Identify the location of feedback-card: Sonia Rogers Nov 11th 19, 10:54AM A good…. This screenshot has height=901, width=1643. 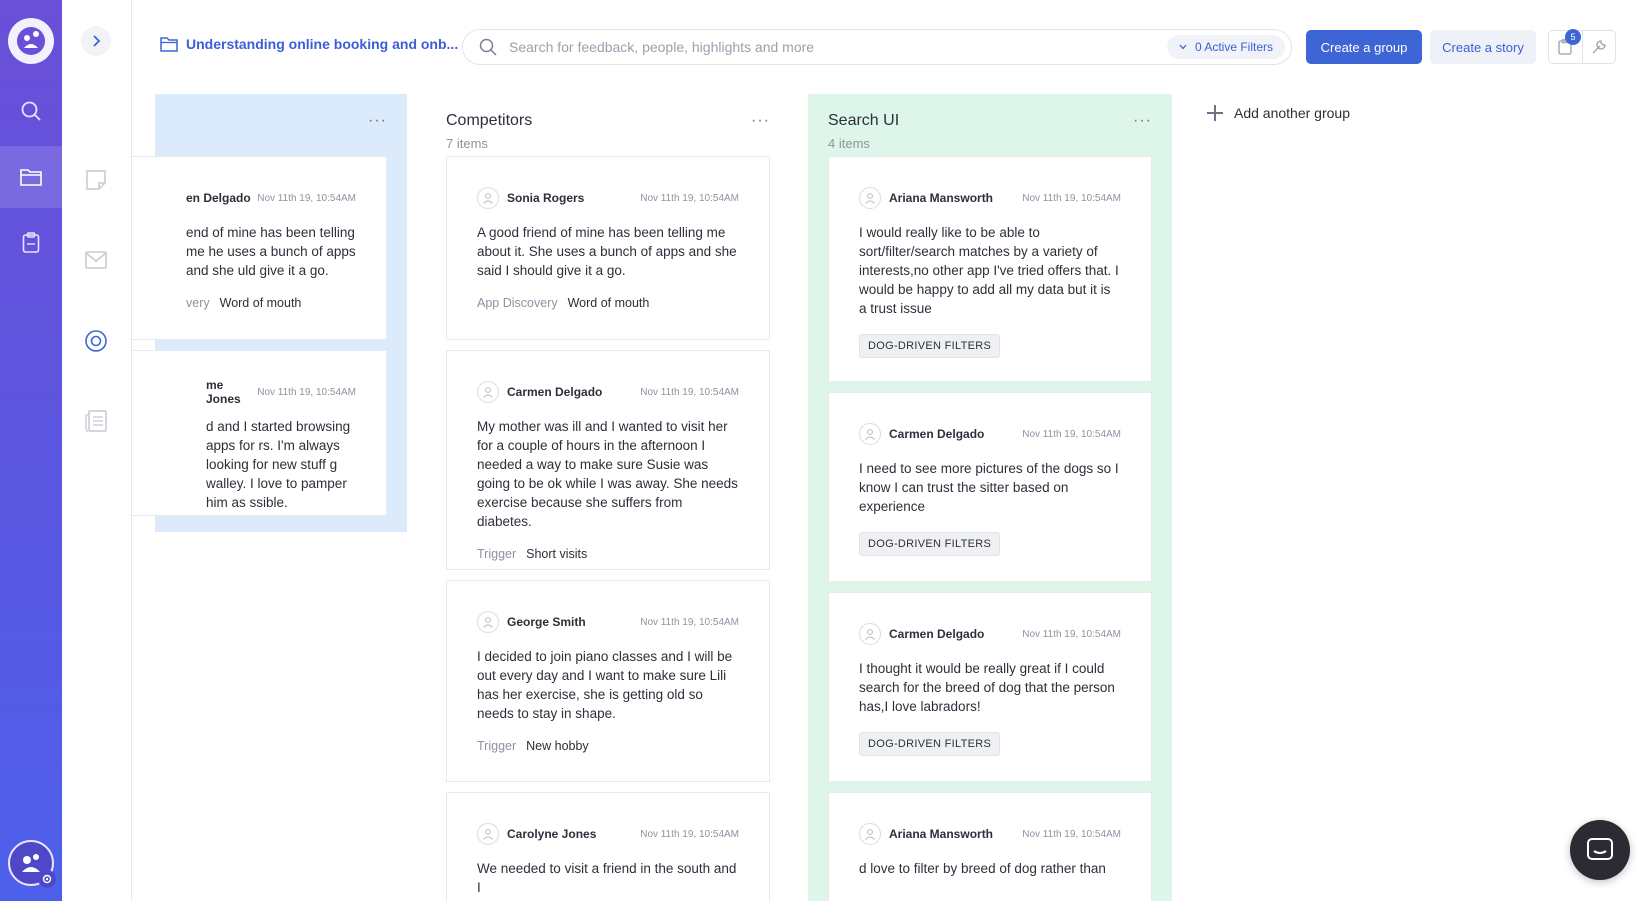
(608, 248).